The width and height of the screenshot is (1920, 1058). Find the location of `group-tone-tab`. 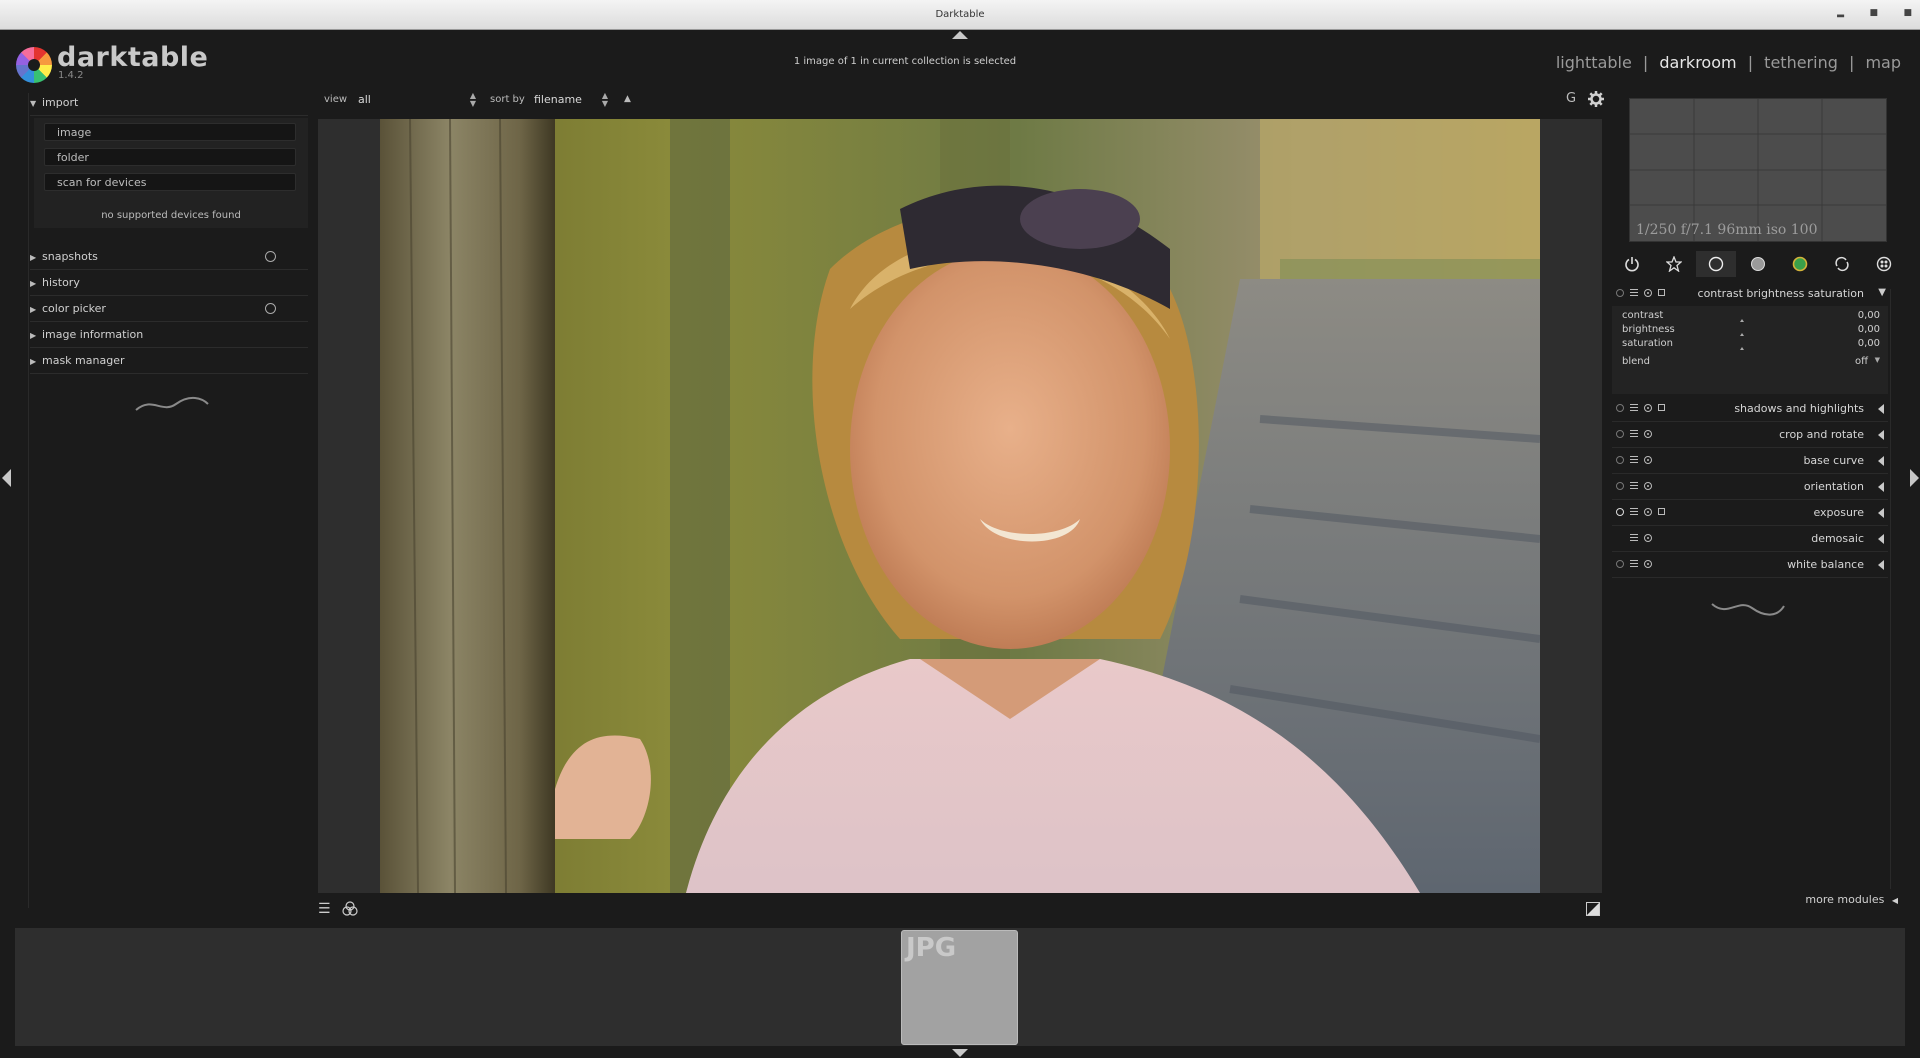

group-tone-tab is located at coordinates (1758, 264).